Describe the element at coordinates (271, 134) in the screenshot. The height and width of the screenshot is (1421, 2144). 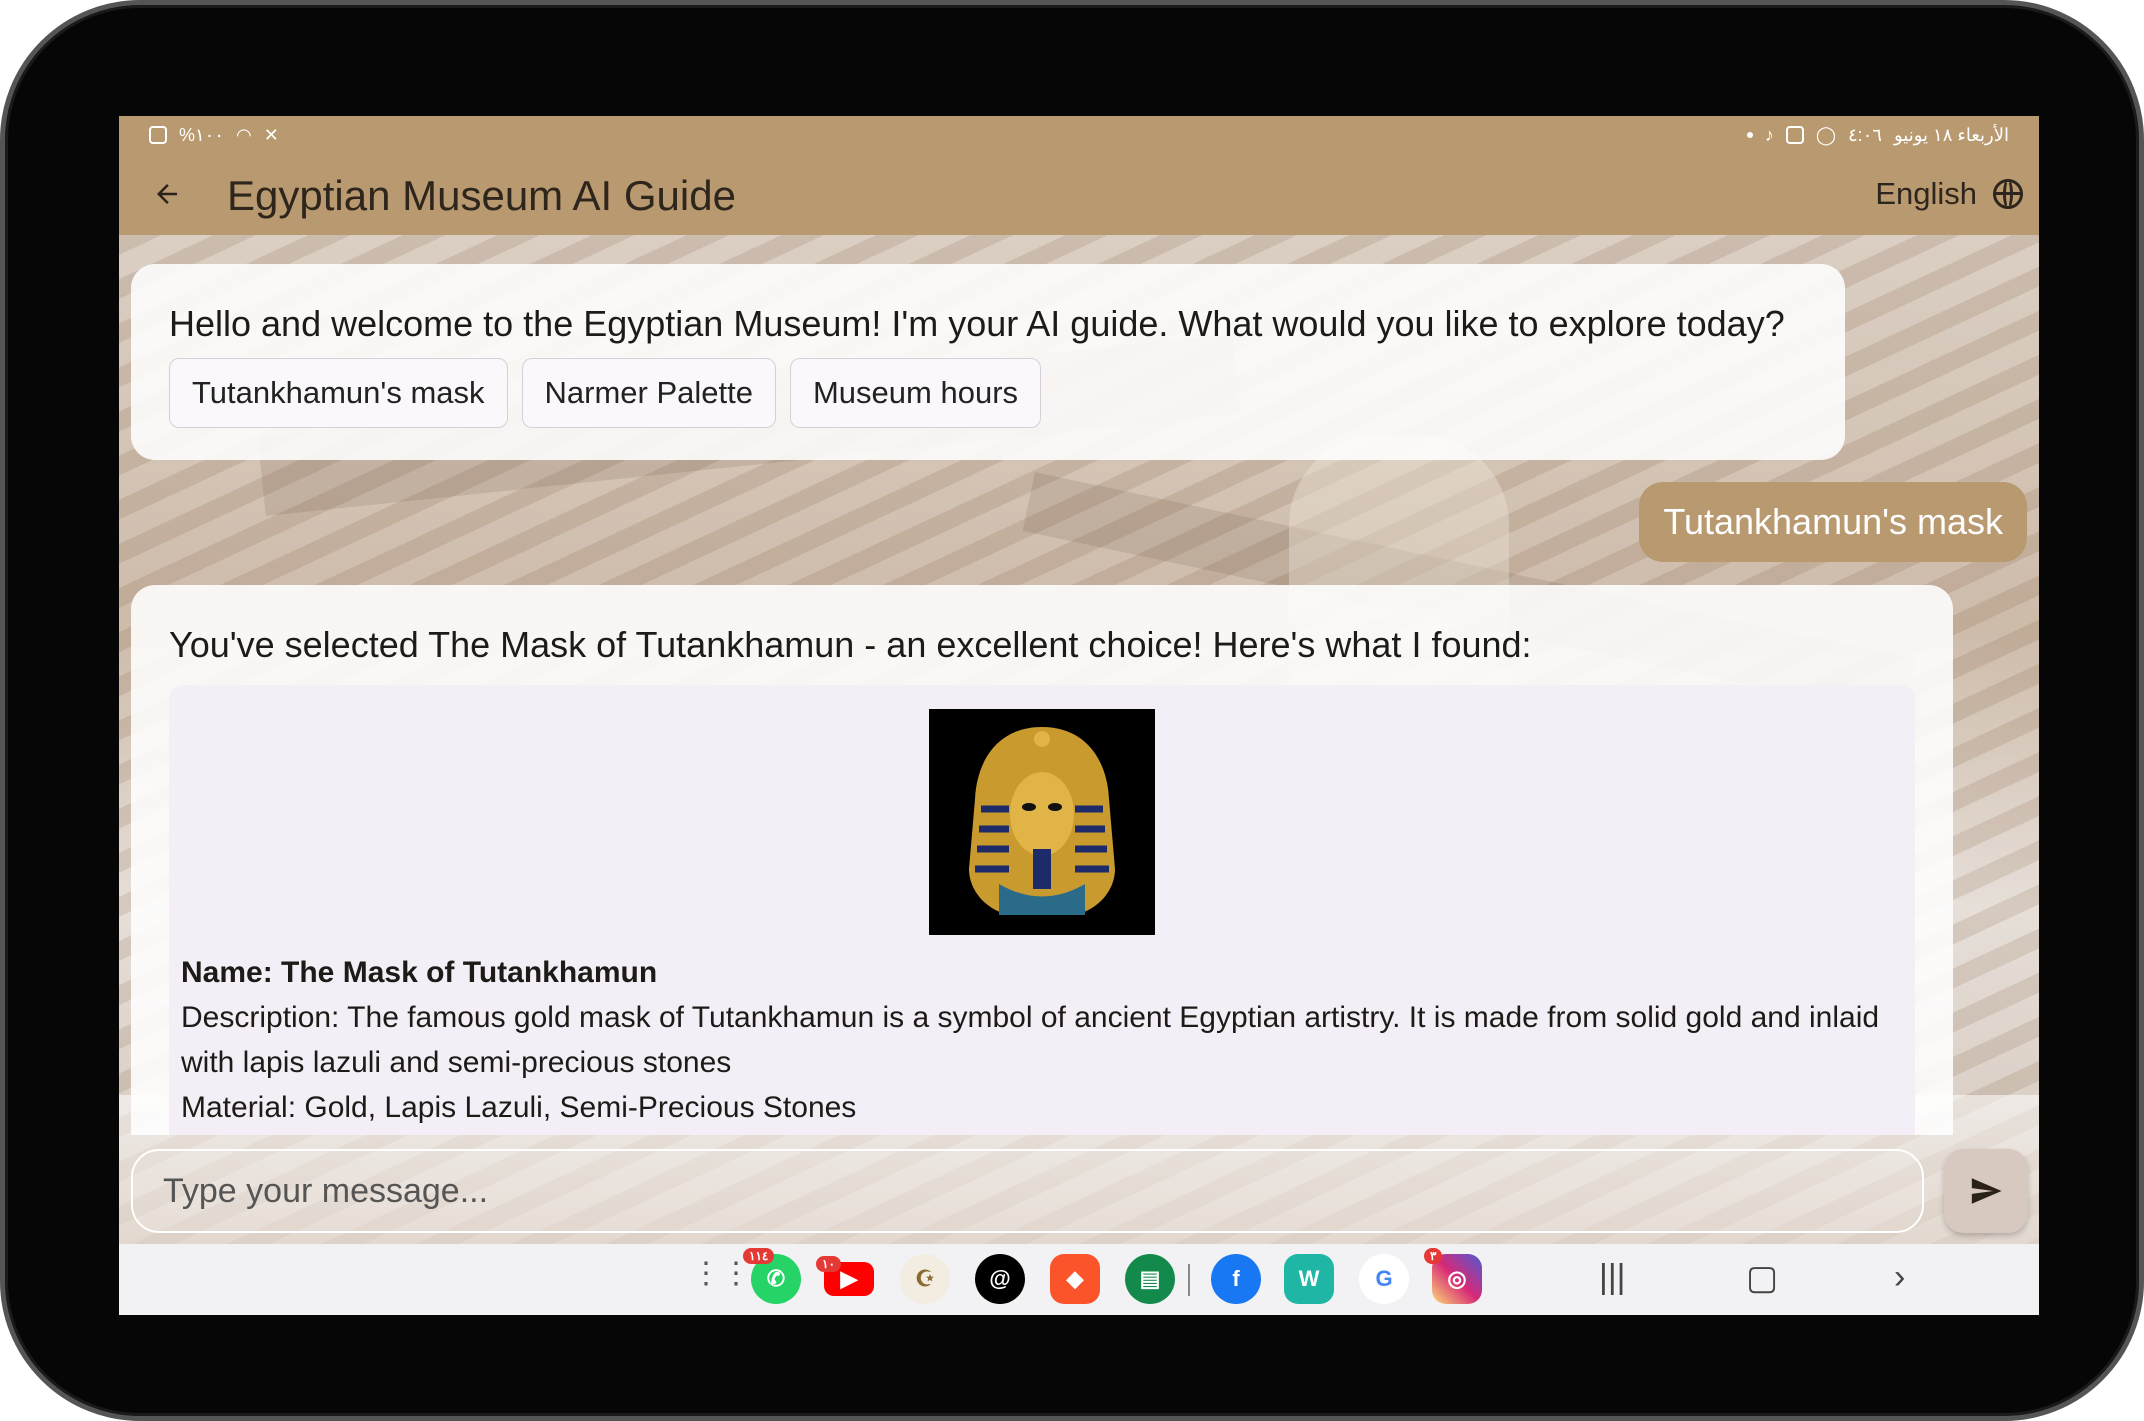
I see `mute-icon: ✕` at that location.